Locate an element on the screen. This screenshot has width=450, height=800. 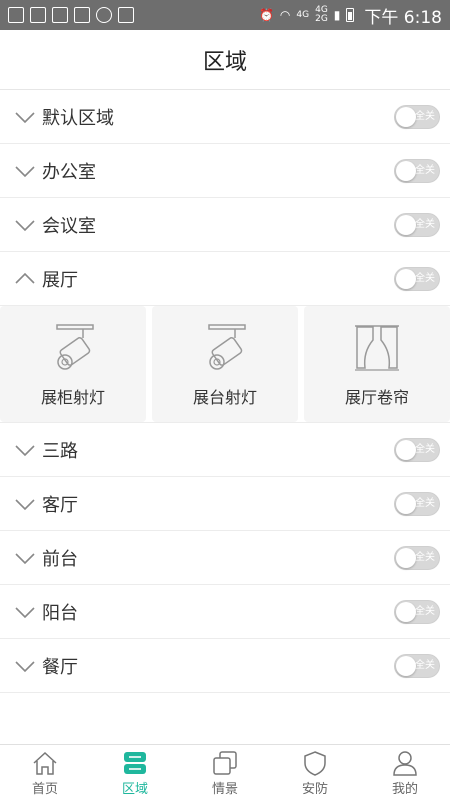
device-grid: 展柜射灯 展台射灯 展厅卷帘 is located at coordinates (225, 364).